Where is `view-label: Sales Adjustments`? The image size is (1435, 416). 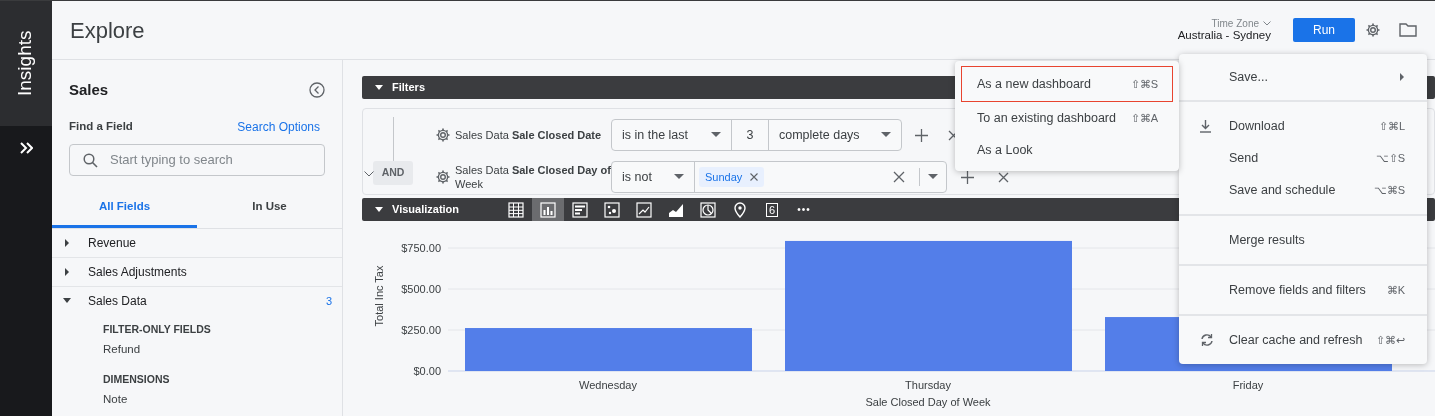
view-label: Sales Adjustments is located at coordinates (137, 272).